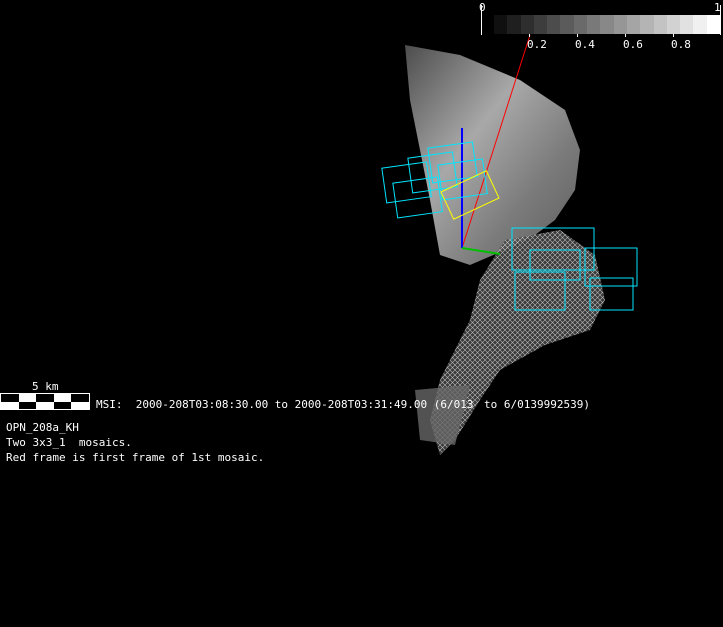  I want to click on colorbar-tick-label: 0.4, so click(585, 44).